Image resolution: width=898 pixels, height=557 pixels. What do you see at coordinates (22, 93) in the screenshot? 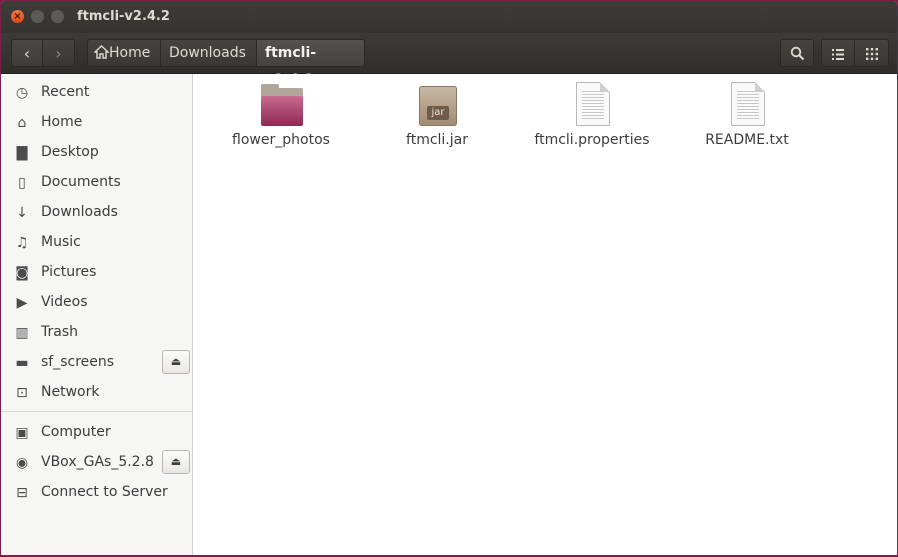
I see `clock-icon: ◷` at bounding box center [22, 93].